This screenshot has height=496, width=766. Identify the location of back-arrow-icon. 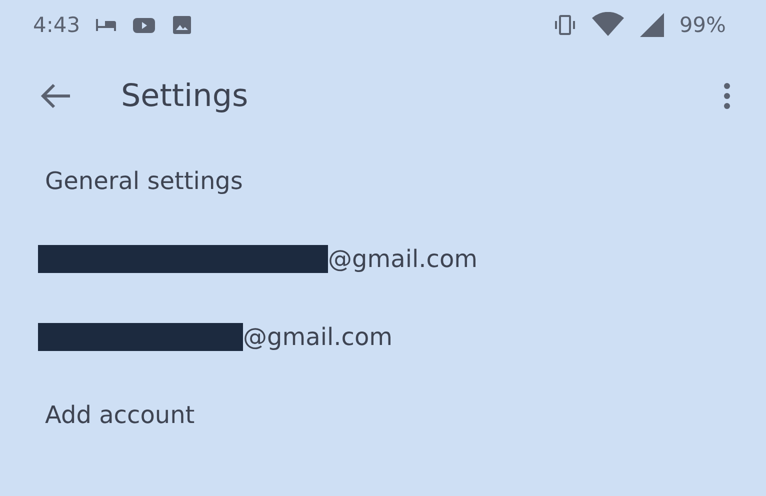
(56, 96).